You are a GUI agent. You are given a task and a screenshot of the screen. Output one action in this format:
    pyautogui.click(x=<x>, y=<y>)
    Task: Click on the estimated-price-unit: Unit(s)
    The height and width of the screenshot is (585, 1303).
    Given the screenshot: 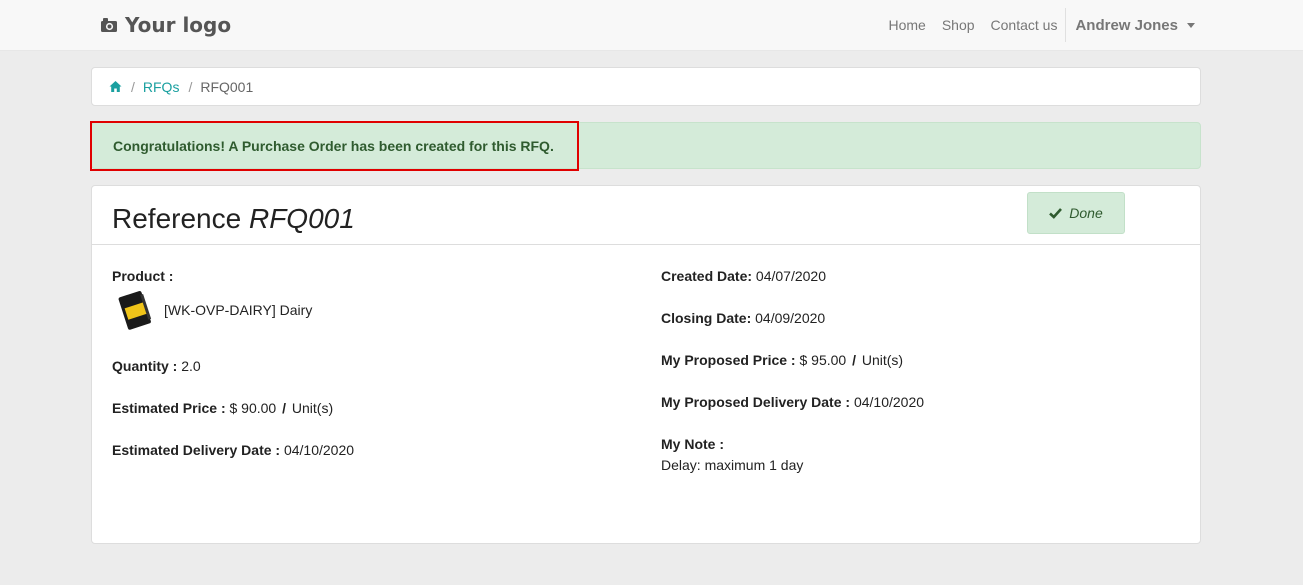 What is the action you would take?
    pyautogui.click(x=312, y=408)
    